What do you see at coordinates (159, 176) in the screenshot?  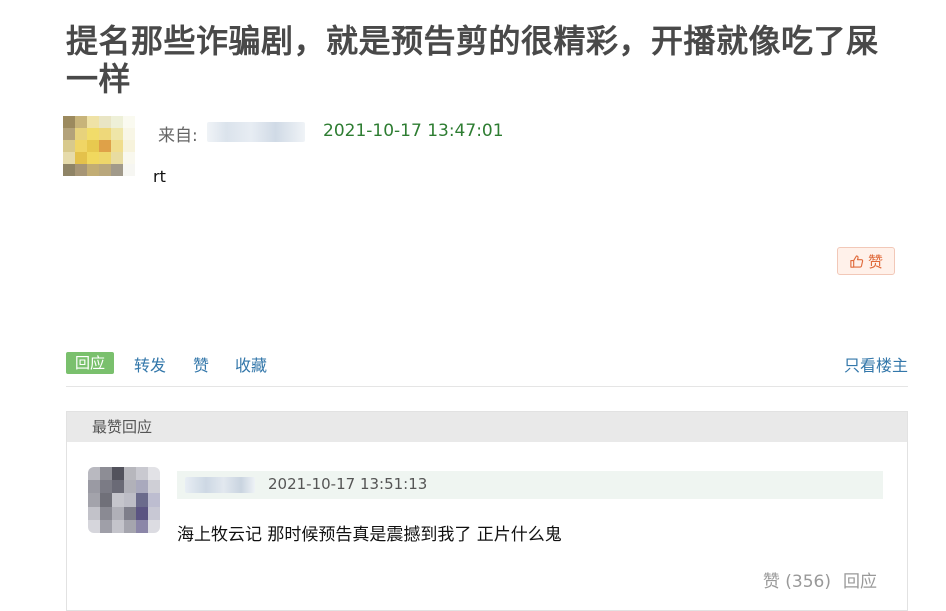 I see `post-body: rt` at bounding box center [159, 176].